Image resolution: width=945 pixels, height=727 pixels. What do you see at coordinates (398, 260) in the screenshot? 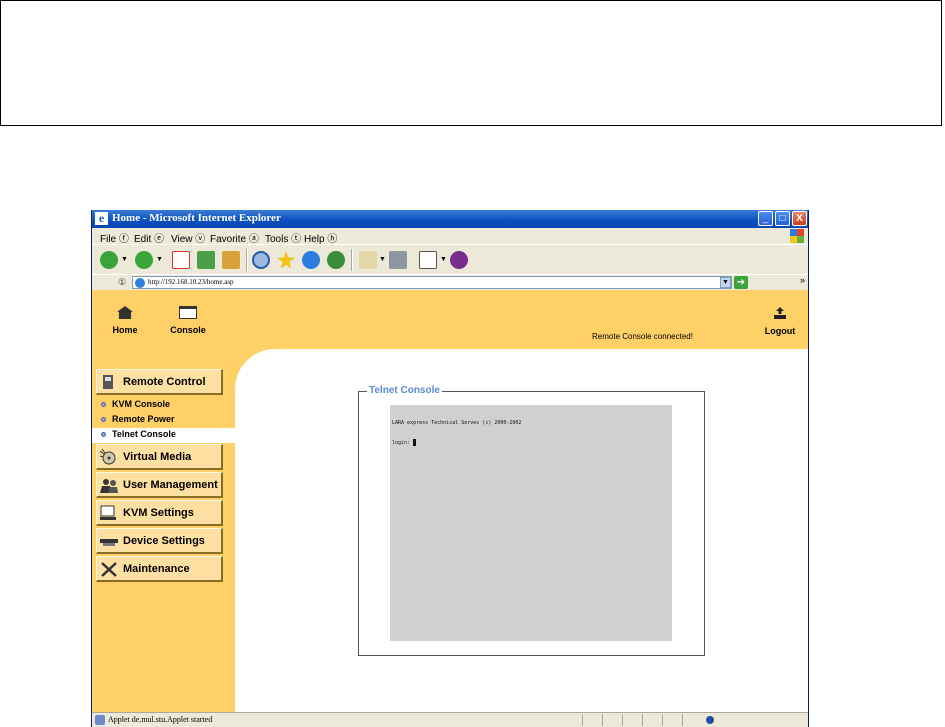
I see `print-icon` at bounding box center [398, 260].